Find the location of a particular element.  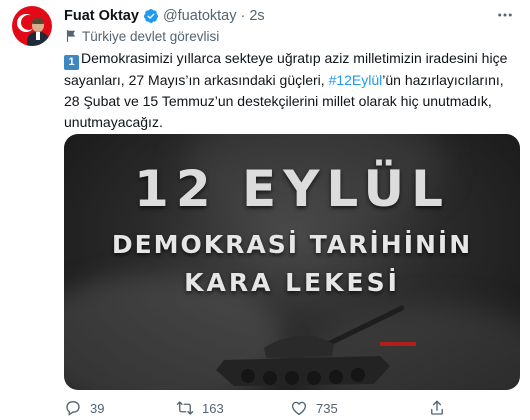

retweet-count: 163 is located at coordinates (213, 408).